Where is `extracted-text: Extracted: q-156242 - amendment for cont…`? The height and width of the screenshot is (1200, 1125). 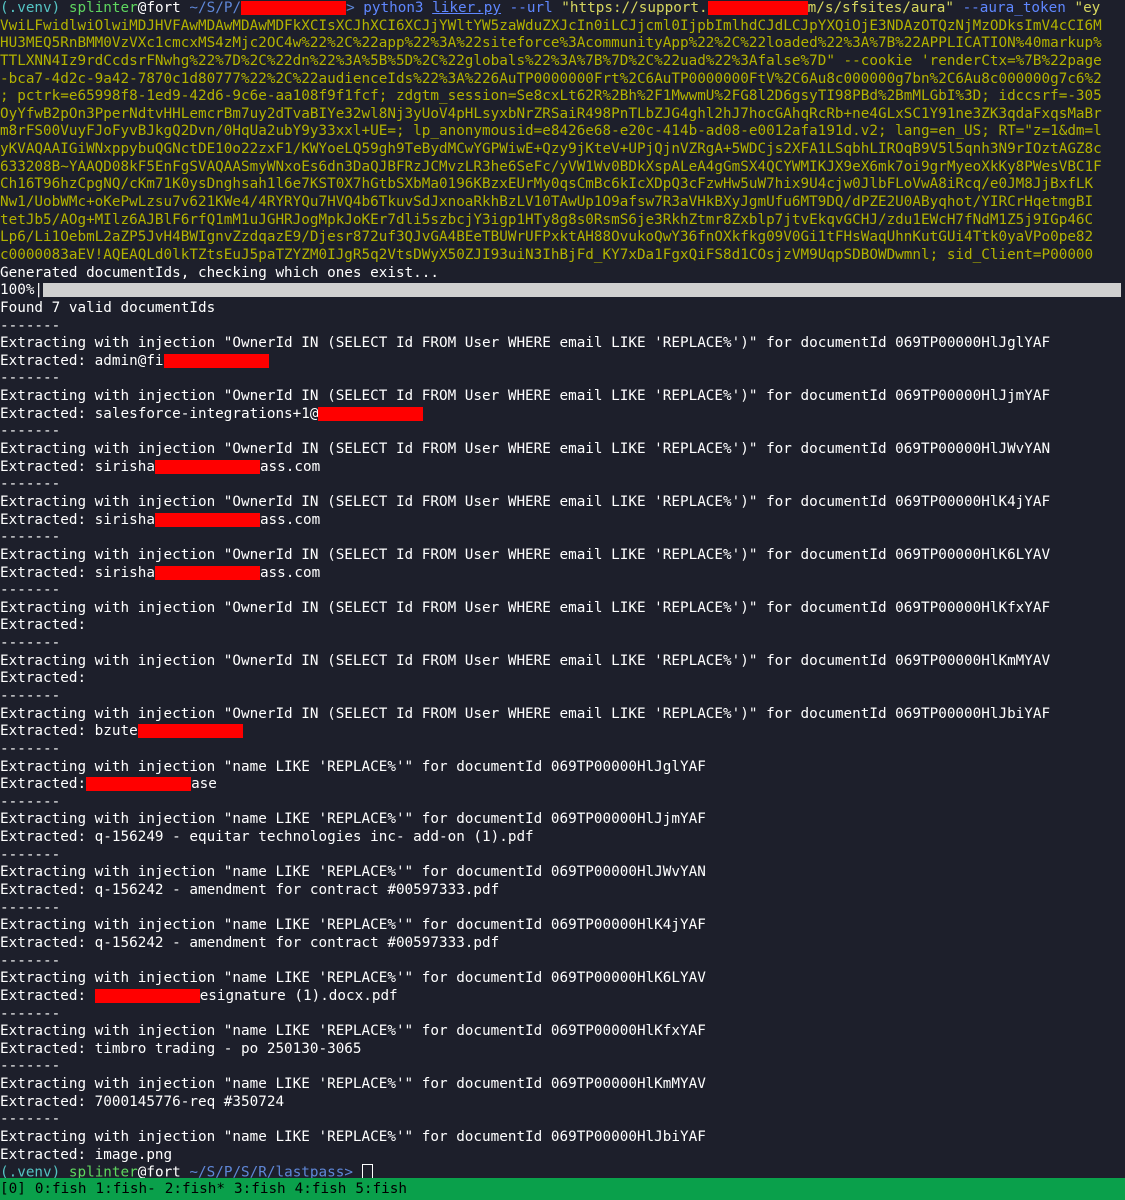 extracted-text: Extracted: q-156242 - amendment for cont… is located at coordinates (250, 890).